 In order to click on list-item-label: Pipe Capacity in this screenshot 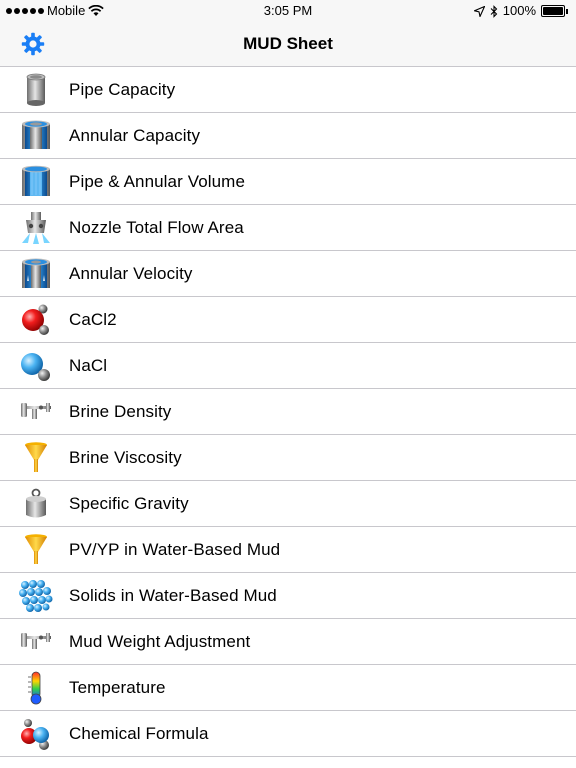, I will do `click(122, 89)`.